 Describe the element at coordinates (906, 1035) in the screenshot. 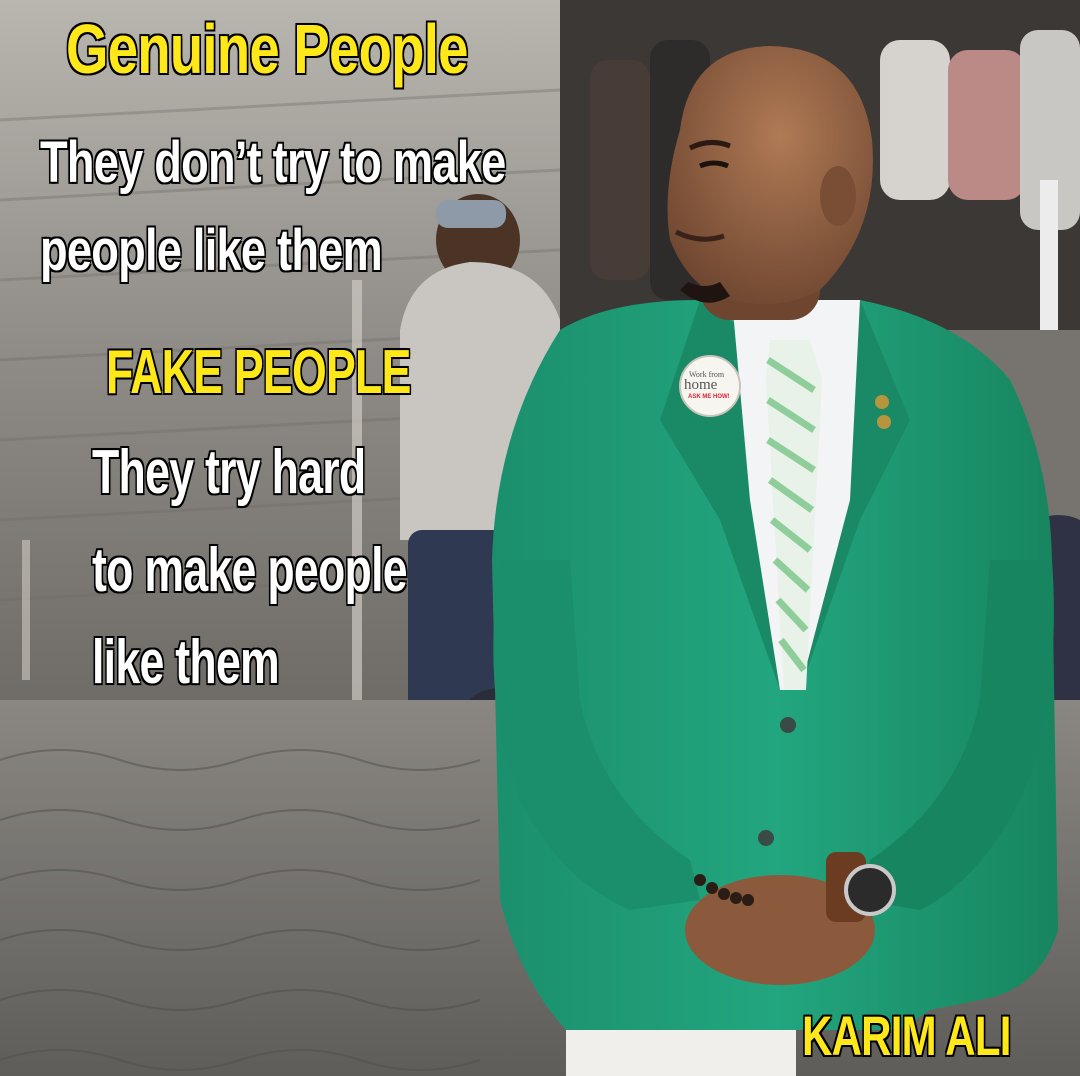

I see `brand-signature: KARIM ALI` at that location.